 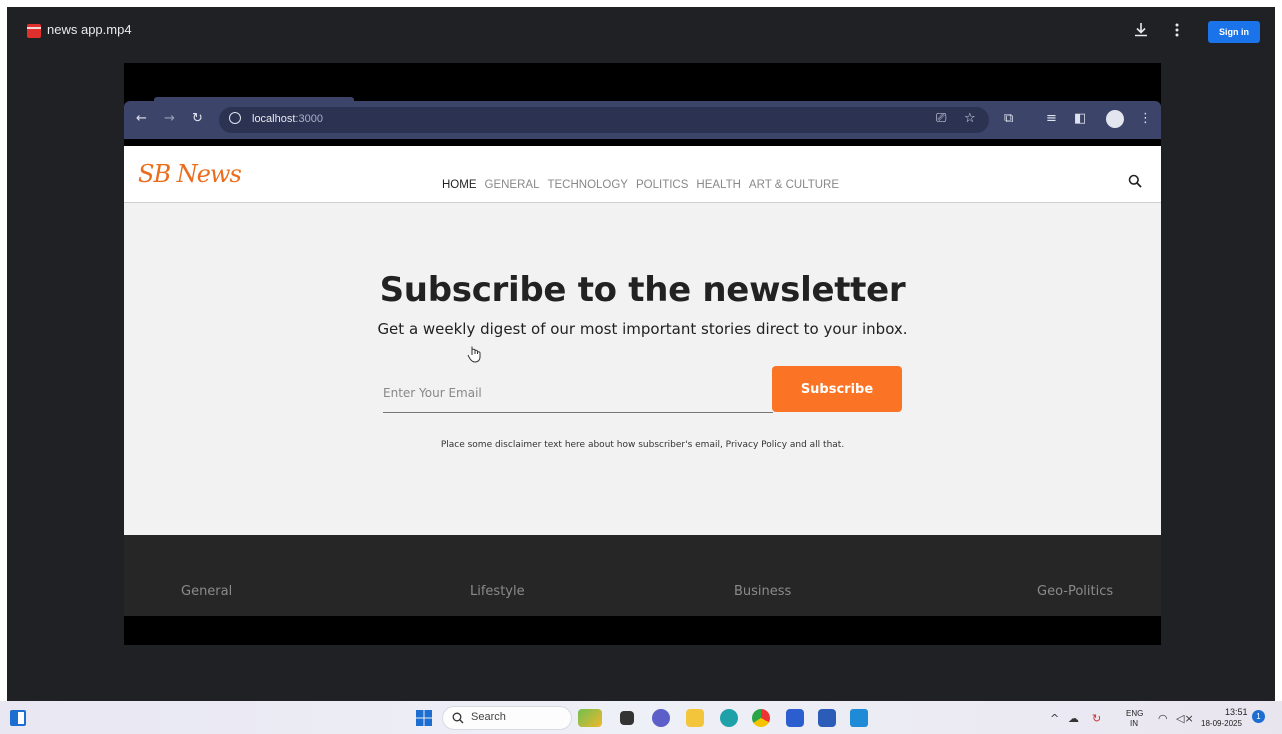 What do you see at coordinates (590, 718) in the screenshot?
I see `bamboo-widget-icon` at bounding box center [590, 718].